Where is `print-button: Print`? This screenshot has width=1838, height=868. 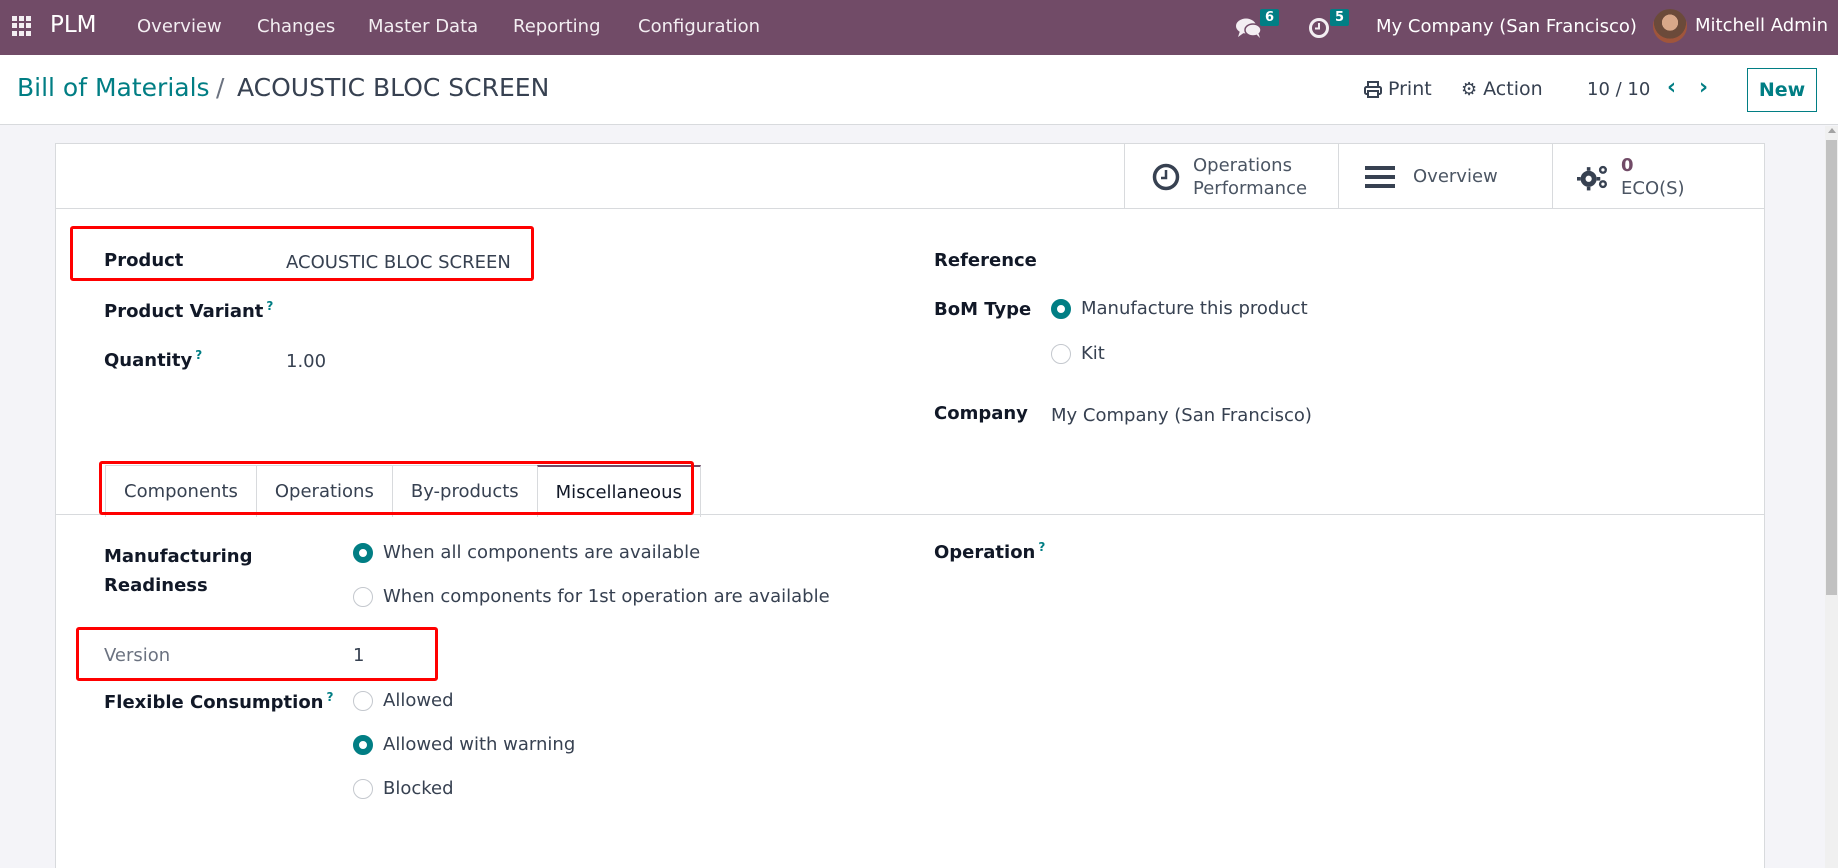 print-button: Print is located at coordinates (1398, 89).